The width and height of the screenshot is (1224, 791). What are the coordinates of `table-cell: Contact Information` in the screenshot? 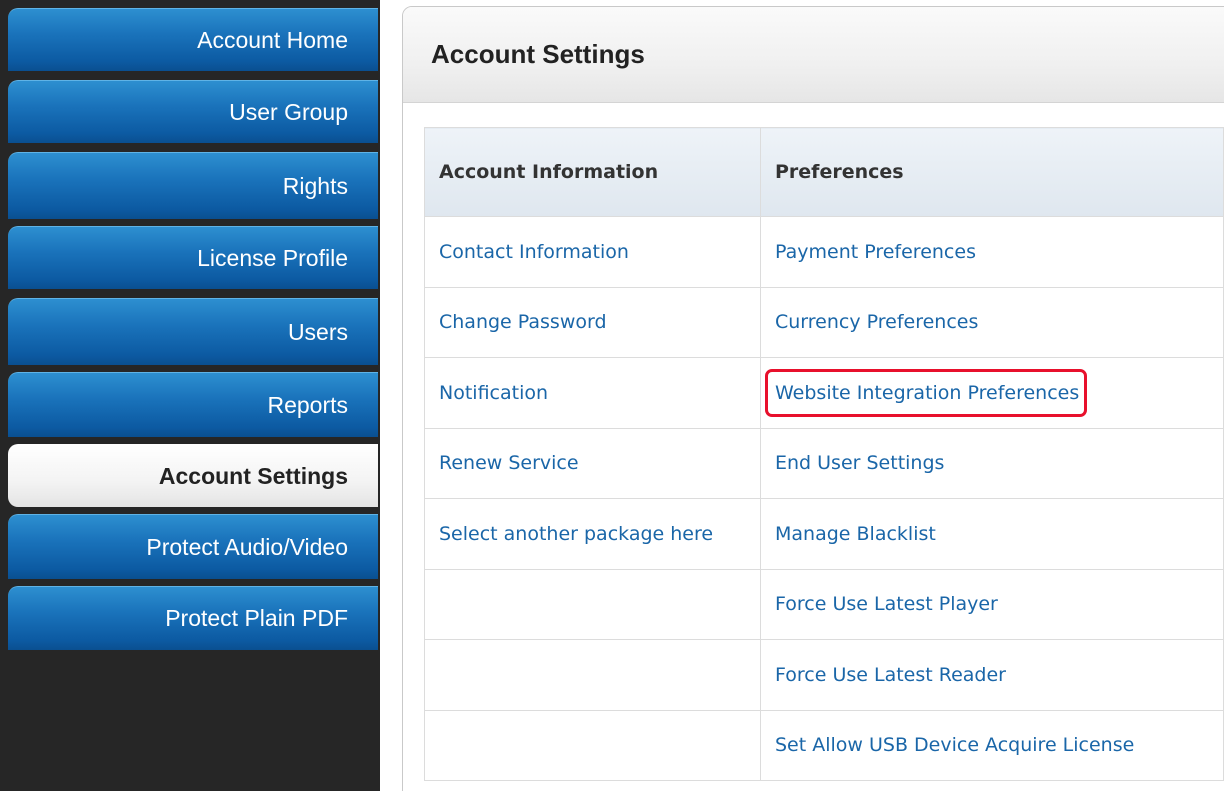 It's located at (592, 252).